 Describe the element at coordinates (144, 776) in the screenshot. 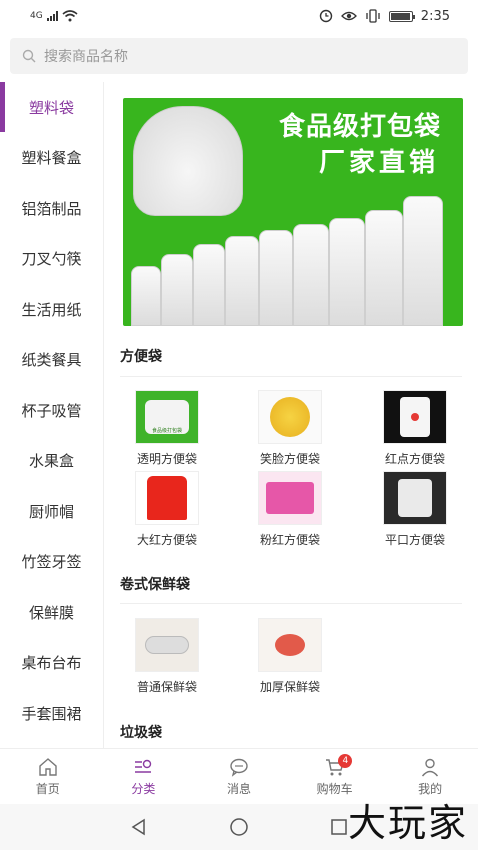

I see `tab-category: 分类` at that location.